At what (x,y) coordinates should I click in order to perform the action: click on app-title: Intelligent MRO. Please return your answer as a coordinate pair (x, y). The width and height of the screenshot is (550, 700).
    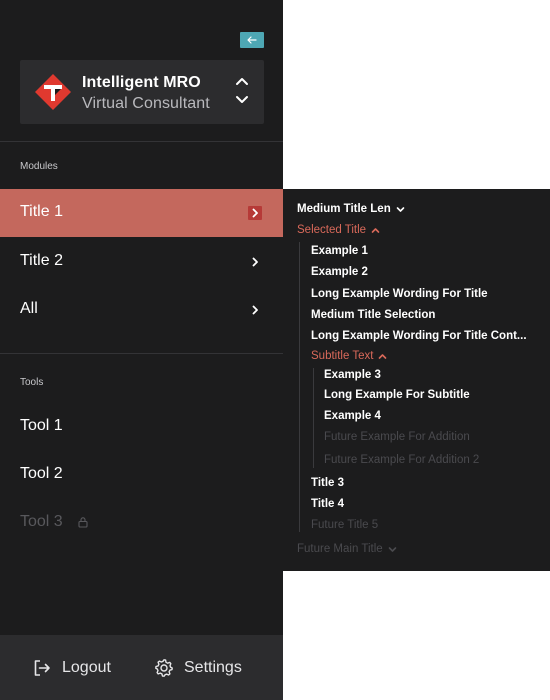
    Looking at the image, I should click on (141, 82).